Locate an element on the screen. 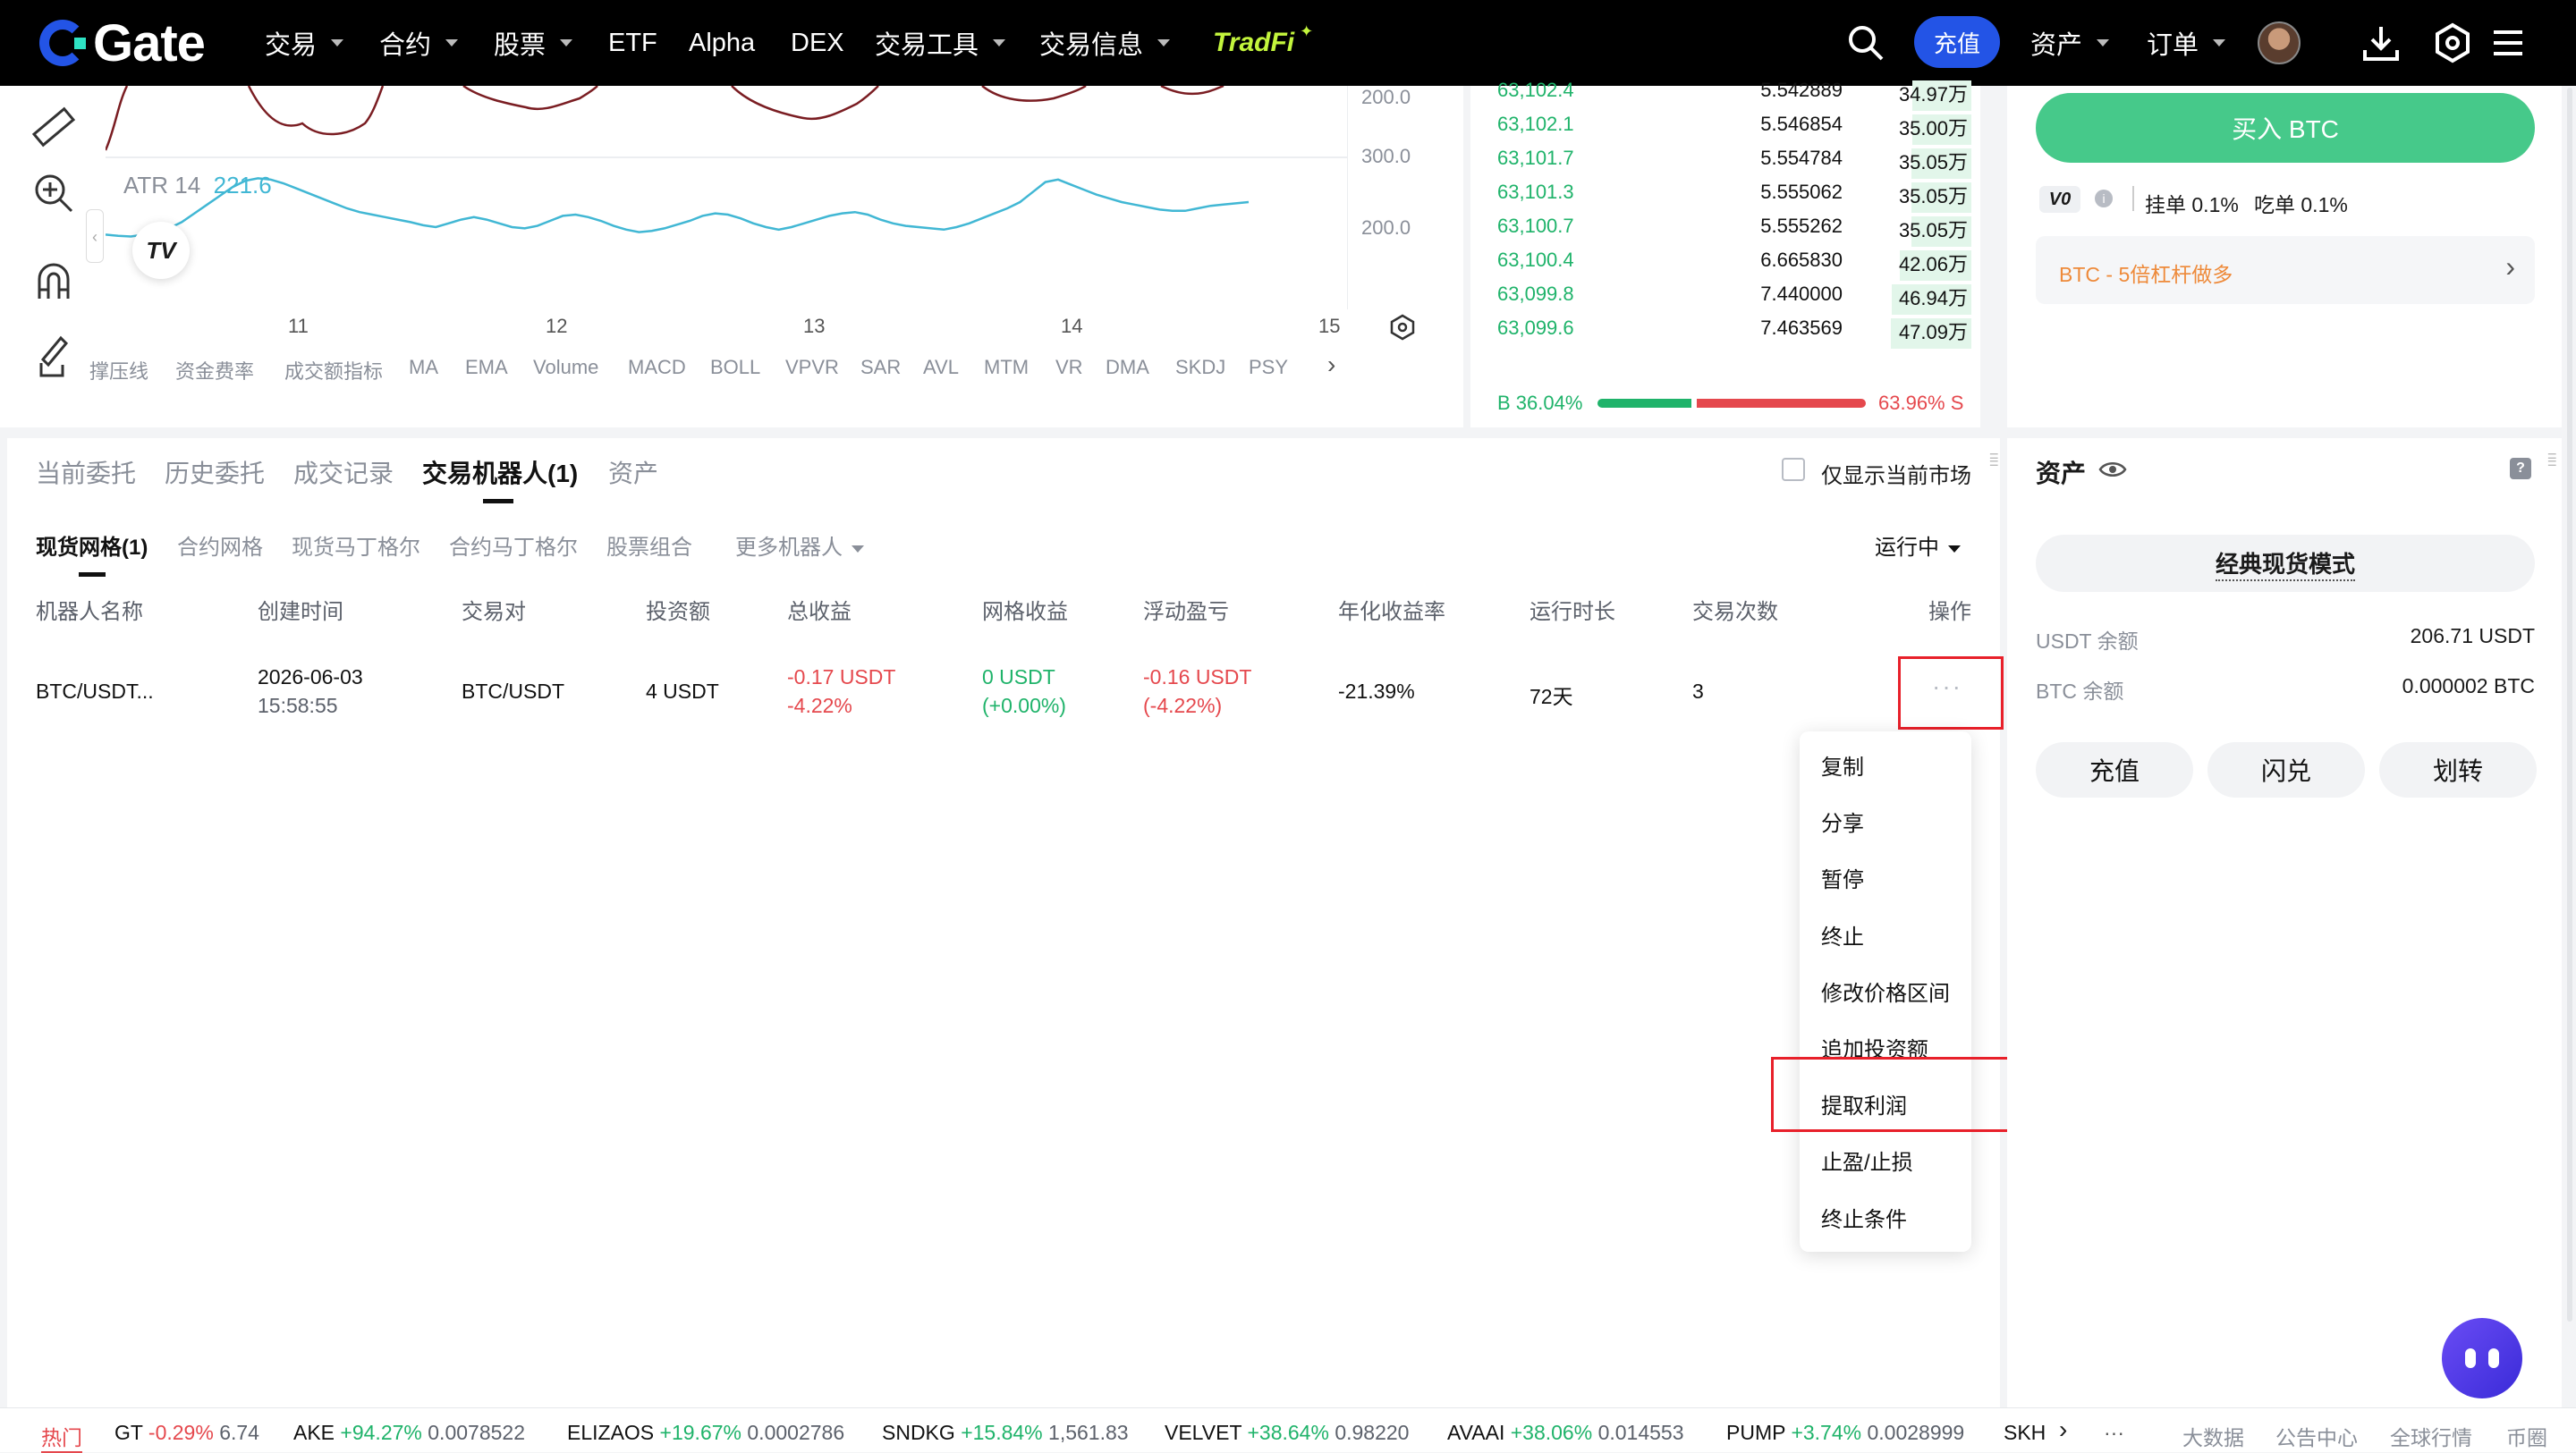  menu-item-modify-price-range: 修改价格区间 is located at coordinates (1885, 992).